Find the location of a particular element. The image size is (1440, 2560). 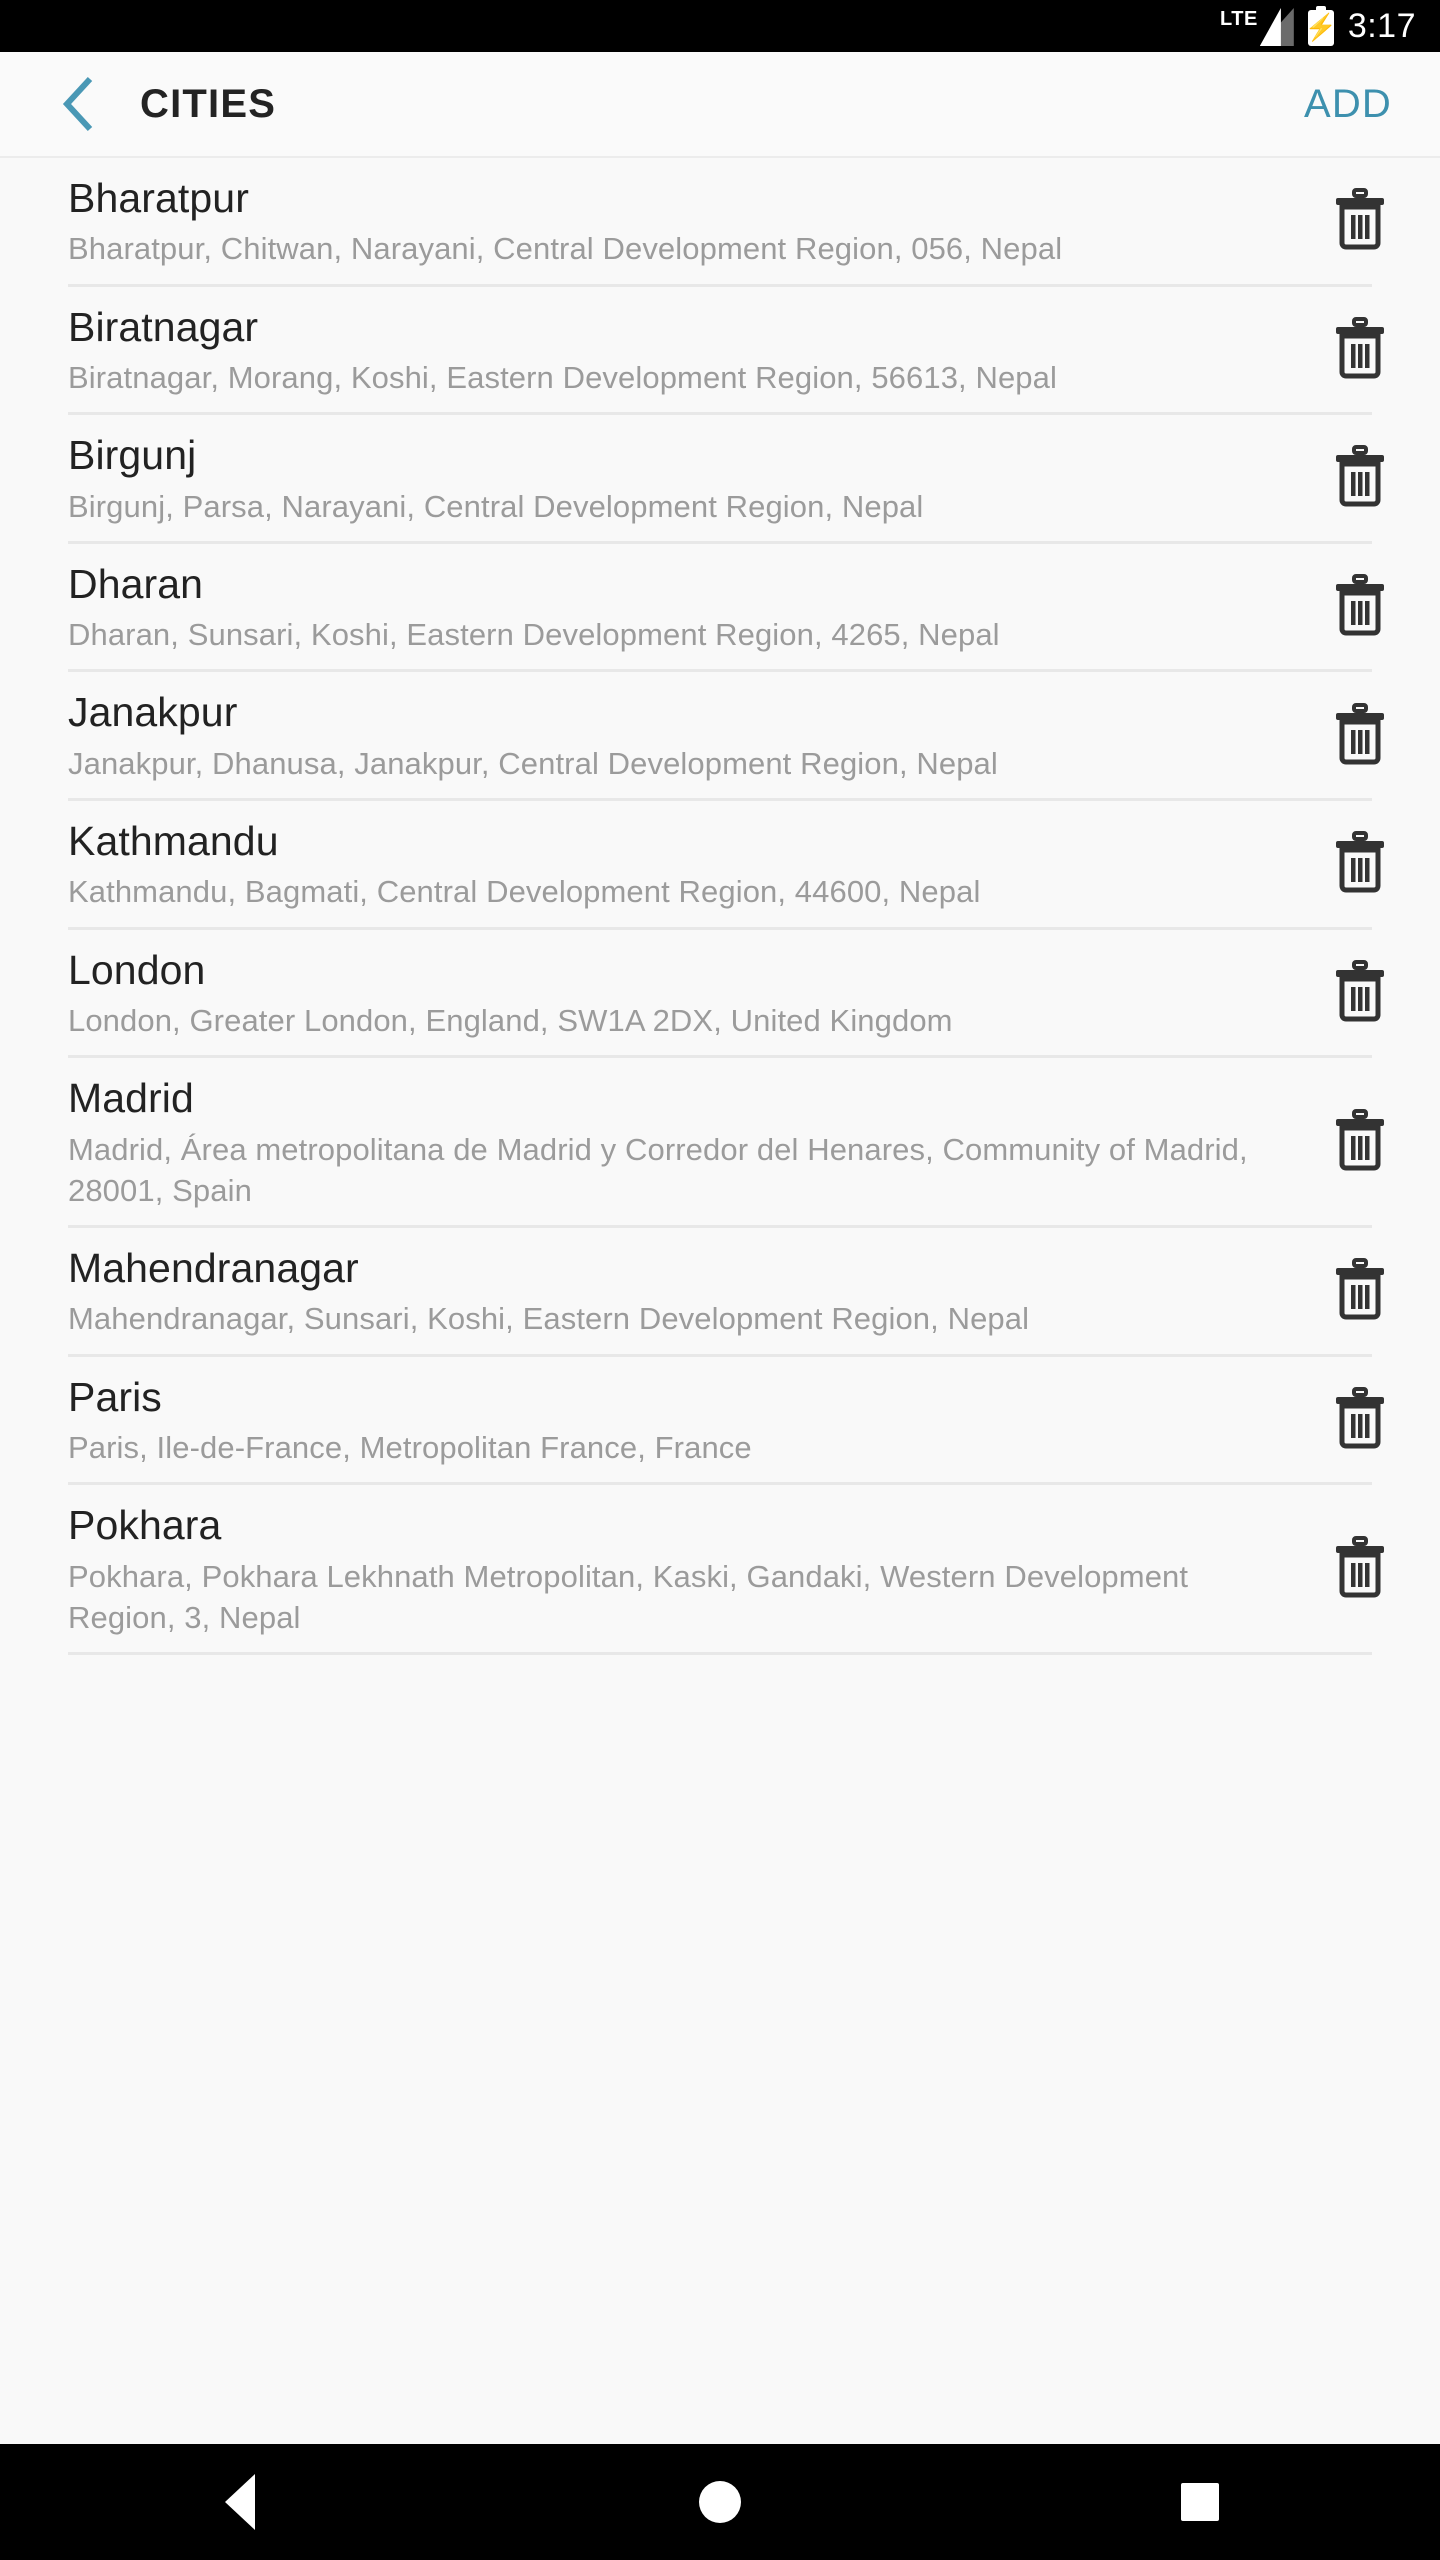

signal-bars-icon is located at coordinates (1276, 27).